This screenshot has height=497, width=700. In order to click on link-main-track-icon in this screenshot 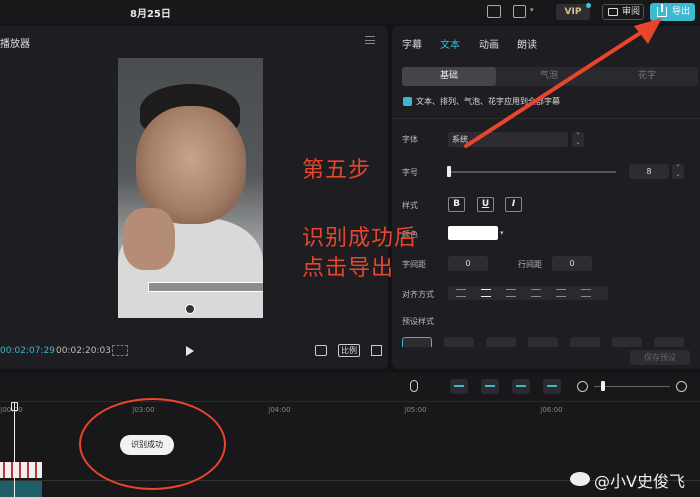, I will do `click(459, 386)`.